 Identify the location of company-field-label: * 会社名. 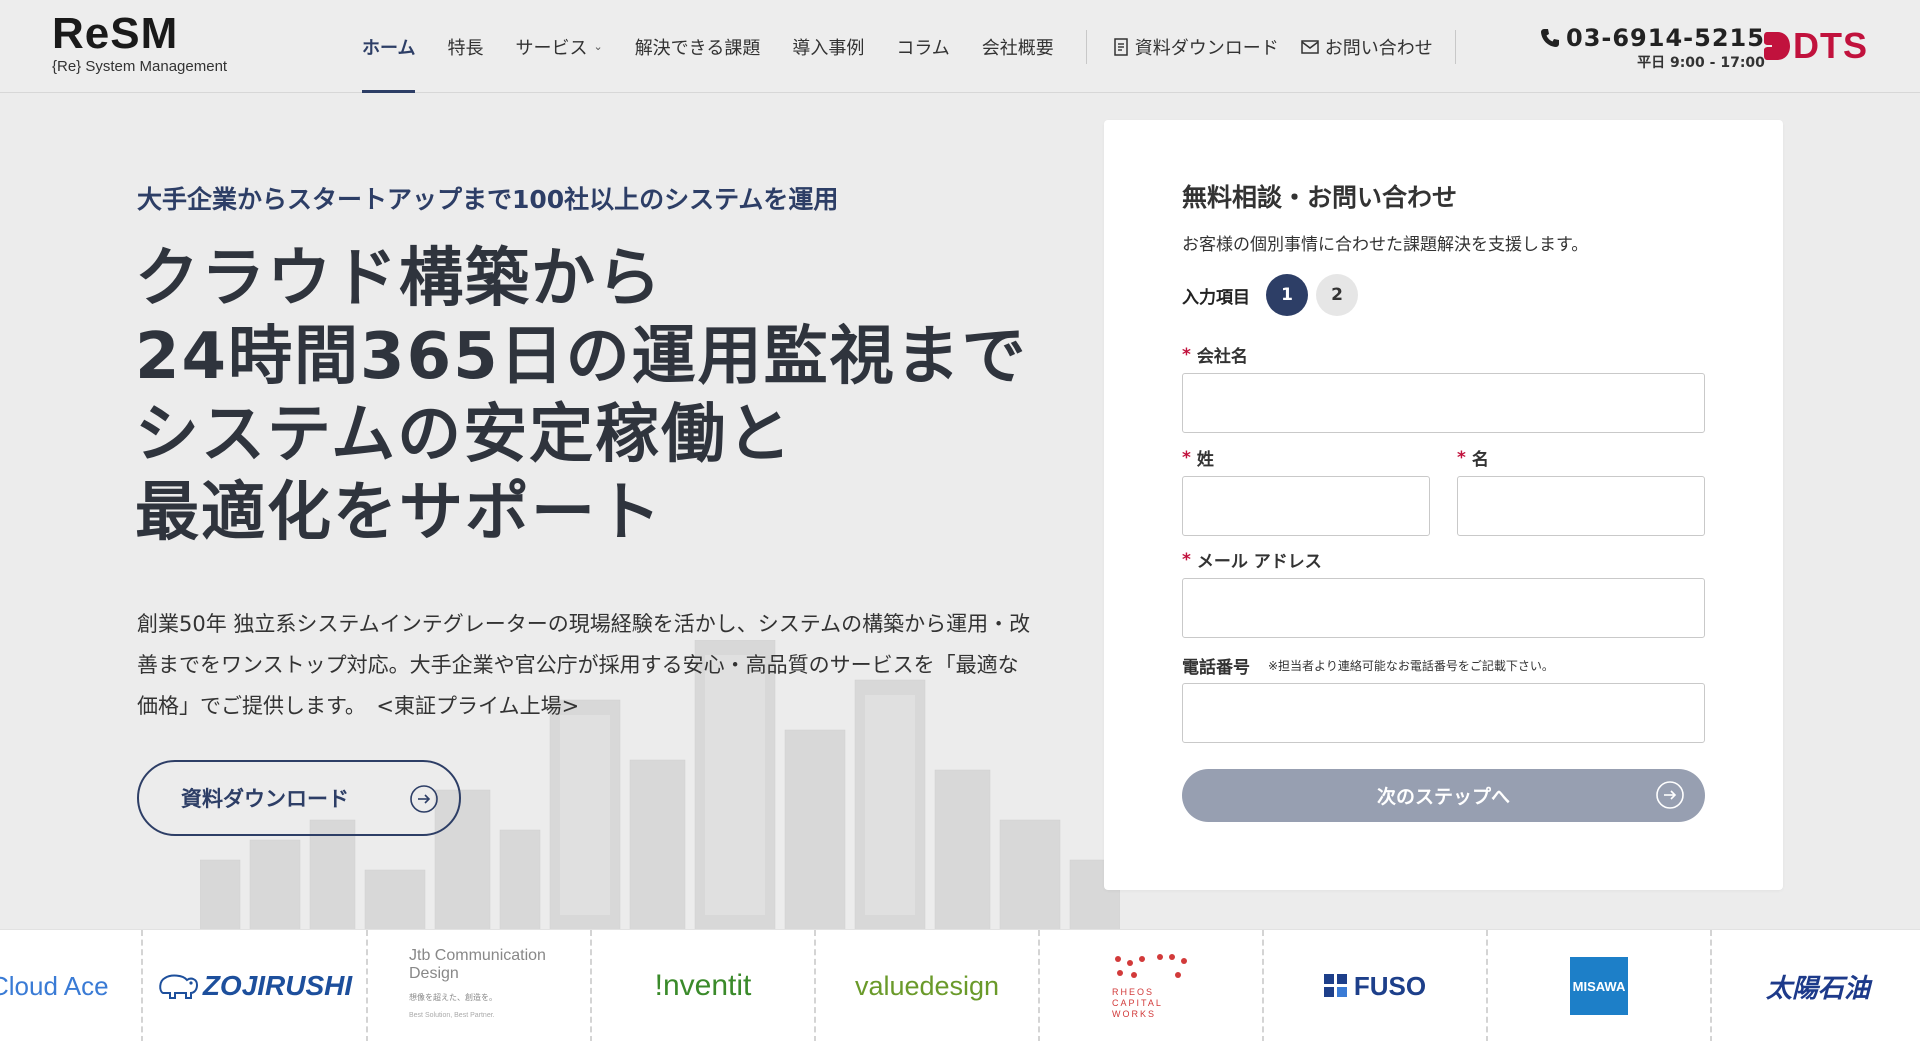
(1215, 355).